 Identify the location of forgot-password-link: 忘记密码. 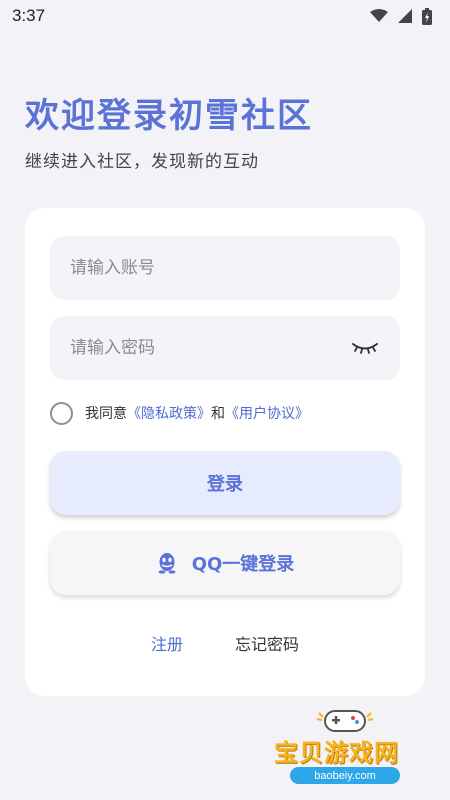
(267, 643).